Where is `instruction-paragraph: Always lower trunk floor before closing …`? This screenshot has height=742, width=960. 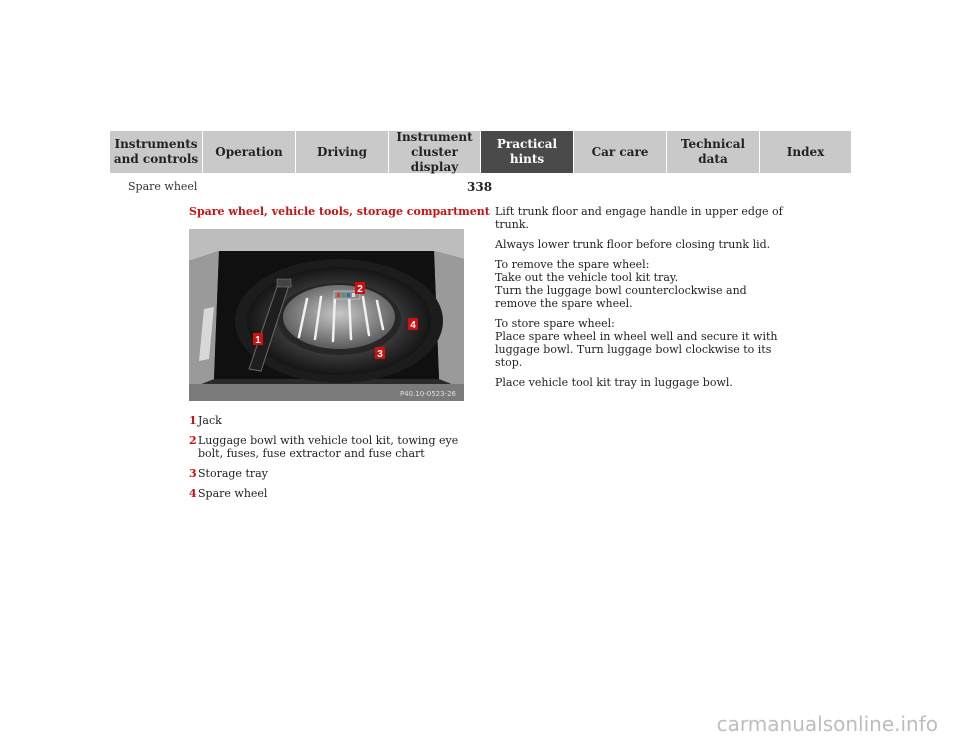 instruction-paragraph: Always lower trunk floor before closing … is located at coordinates (633, 244).